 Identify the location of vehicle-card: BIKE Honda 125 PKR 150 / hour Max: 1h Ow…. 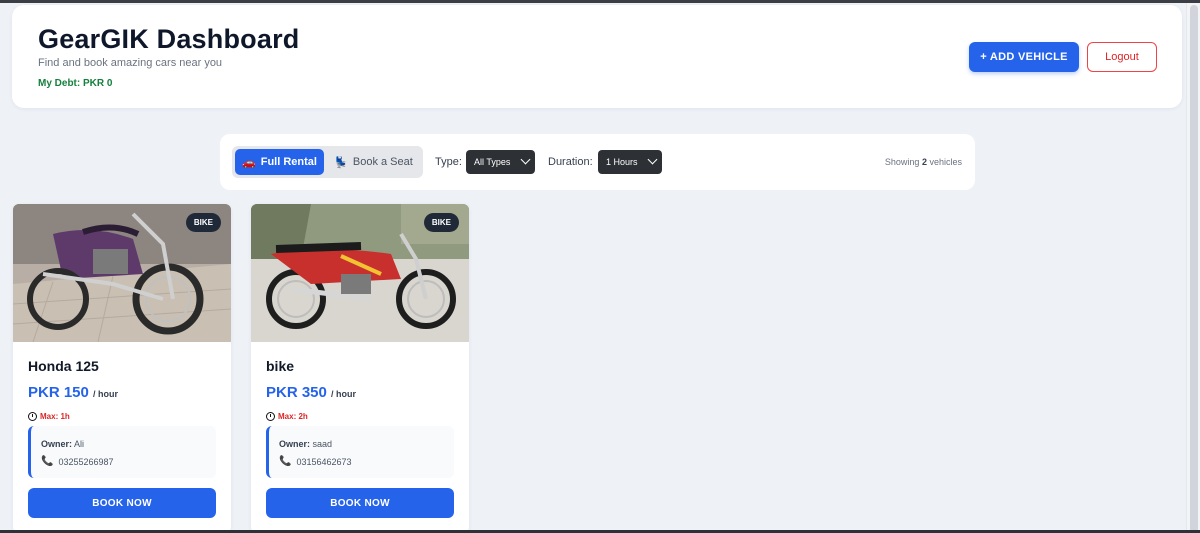
(122, 368).